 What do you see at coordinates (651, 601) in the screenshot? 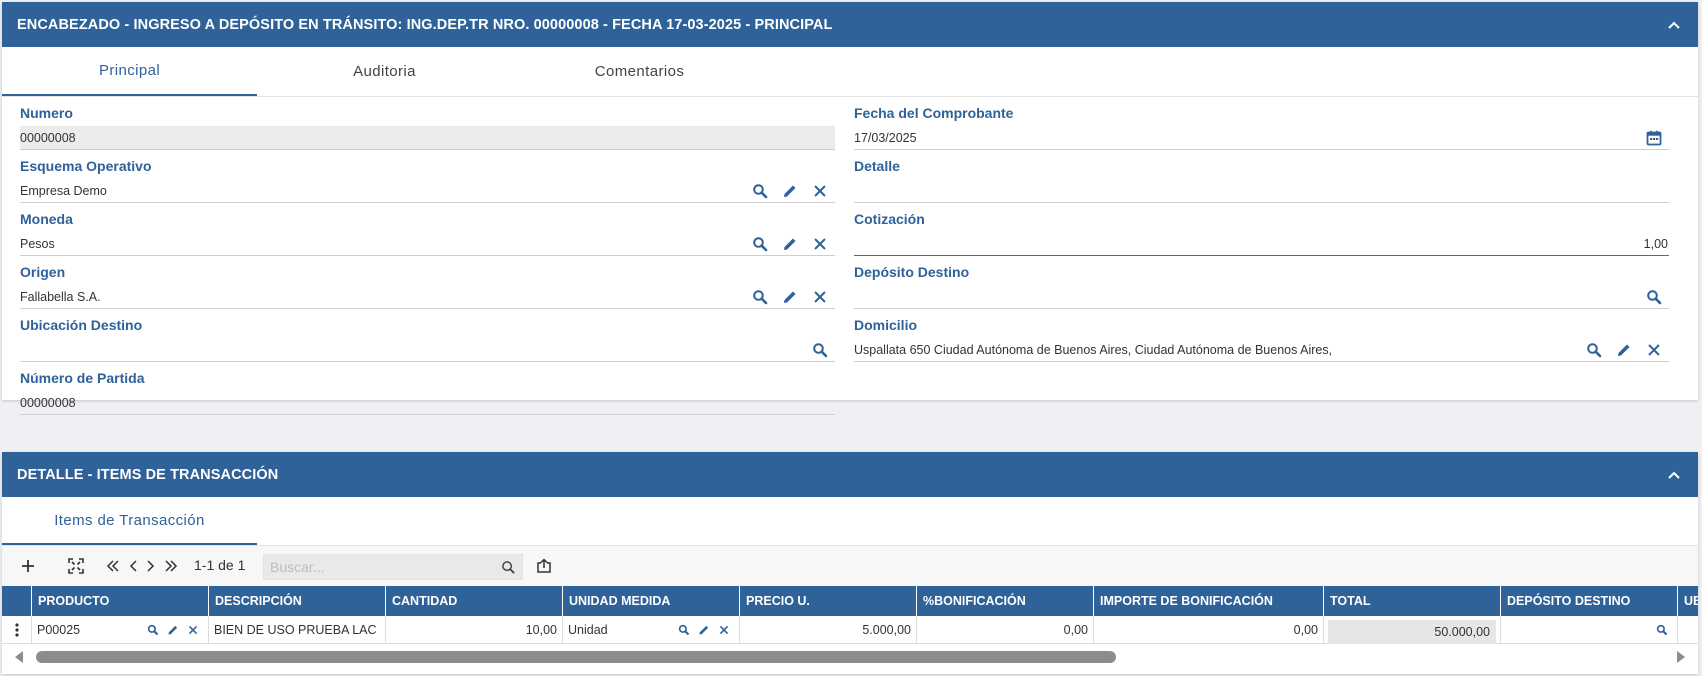
I see `col-header-unidad-medida: UNIDAD MEDIDA` at bounding box center [651, 601].